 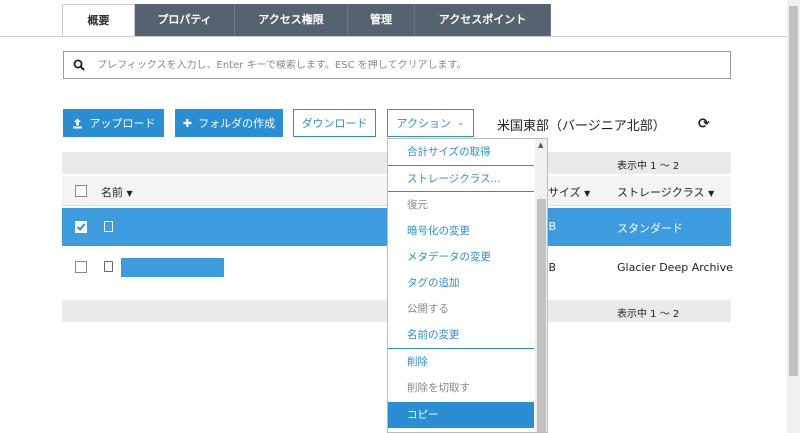 I want to click on download-label: ダウンロード, so click(x=334, y=123).